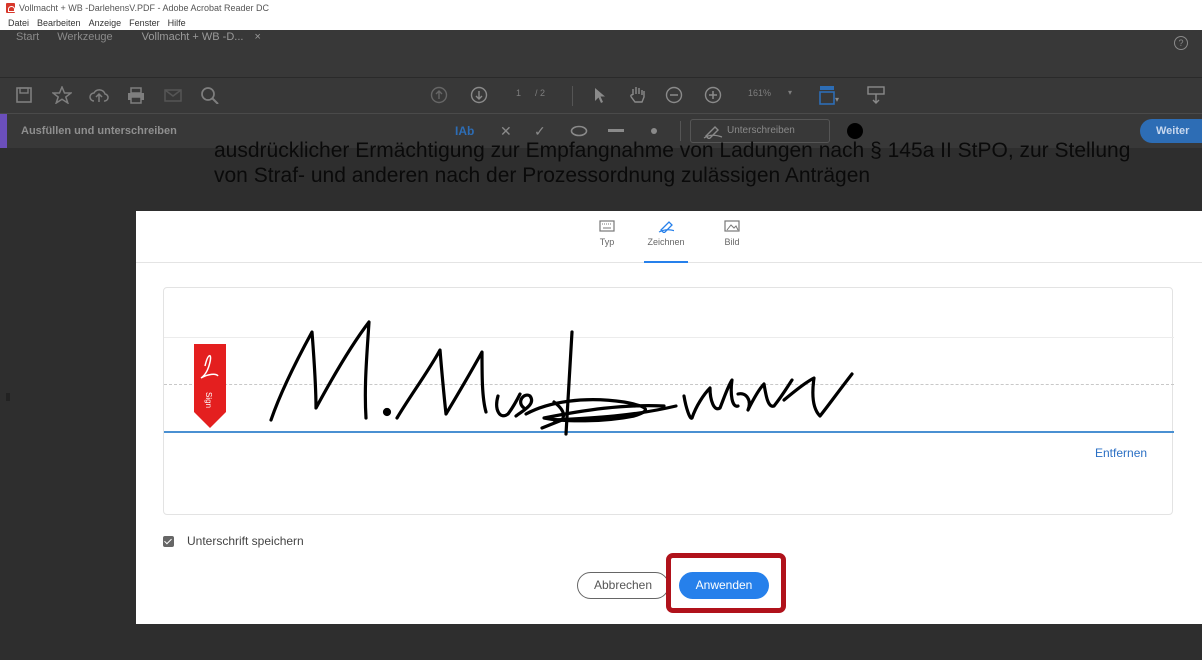 Image resolution: width=1202 pixels, height=660 pixels. Describe the element at coordinates (173, 95) in the screenshot. I see `mail-icon` at that location.